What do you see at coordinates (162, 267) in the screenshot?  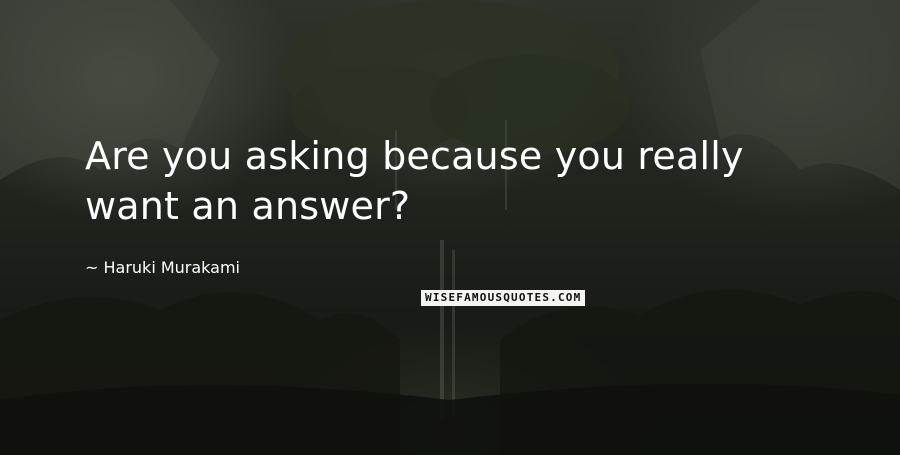 I see `quote-author: ~ Haruki Murakami` at bounding box center [162, 267].